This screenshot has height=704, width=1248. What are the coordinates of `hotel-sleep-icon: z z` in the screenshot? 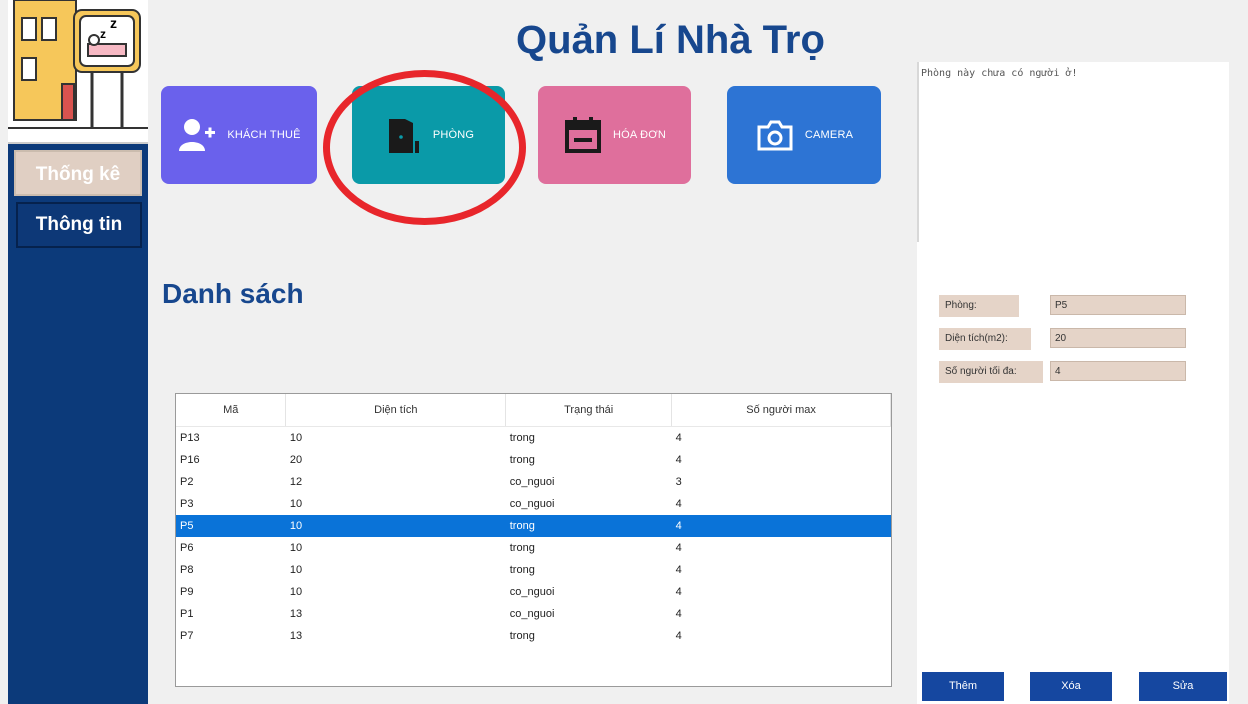 It's located at (78, 64).